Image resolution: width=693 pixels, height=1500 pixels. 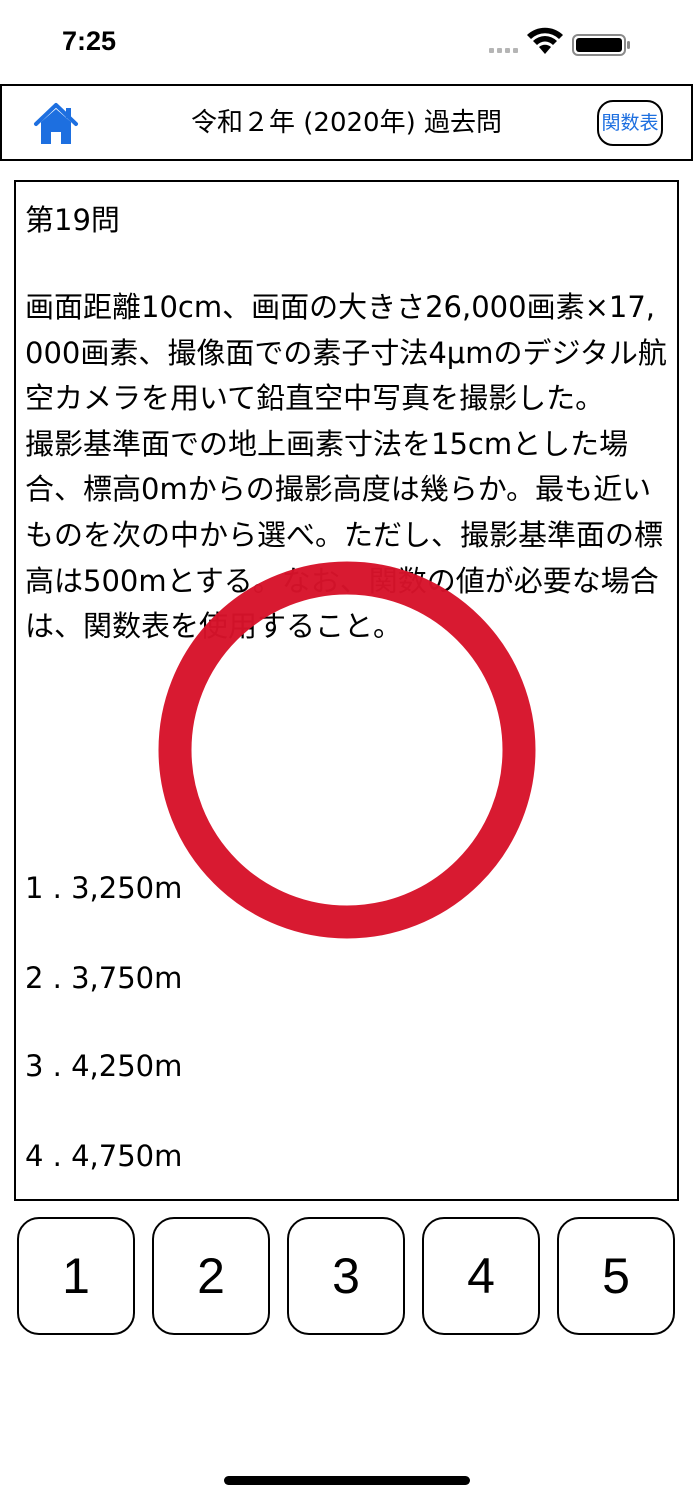 What do you see at coordinates (616, 1276) in the screenshot?
I see `answer-button-5: 5` at bounding box center [616, 1276].